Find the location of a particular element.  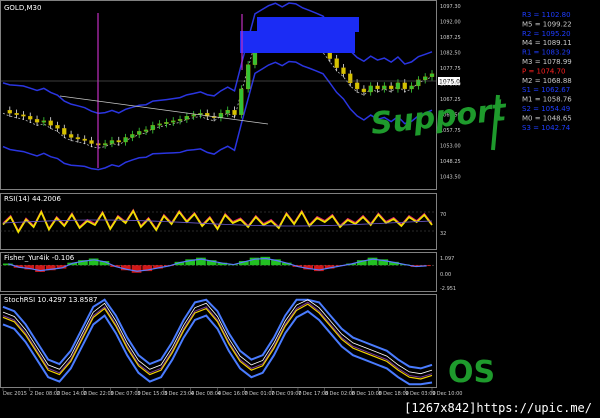

stoch-label: StochRSI 10.4297 13.8587 is located at coordinates (50, 300).